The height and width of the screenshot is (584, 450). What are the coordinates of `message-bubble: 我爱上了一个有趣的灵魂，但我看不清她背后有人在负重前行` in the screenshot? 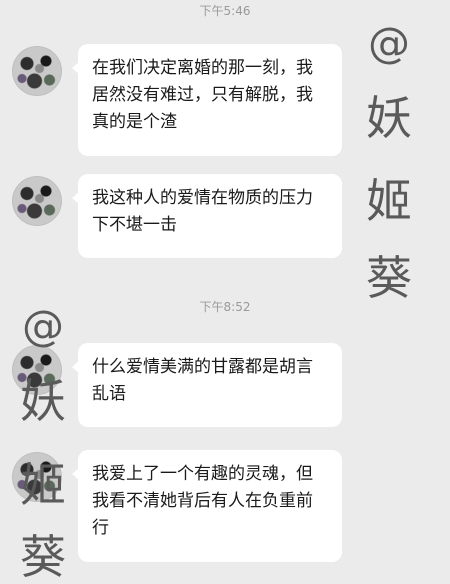 It's located at (207, 506).